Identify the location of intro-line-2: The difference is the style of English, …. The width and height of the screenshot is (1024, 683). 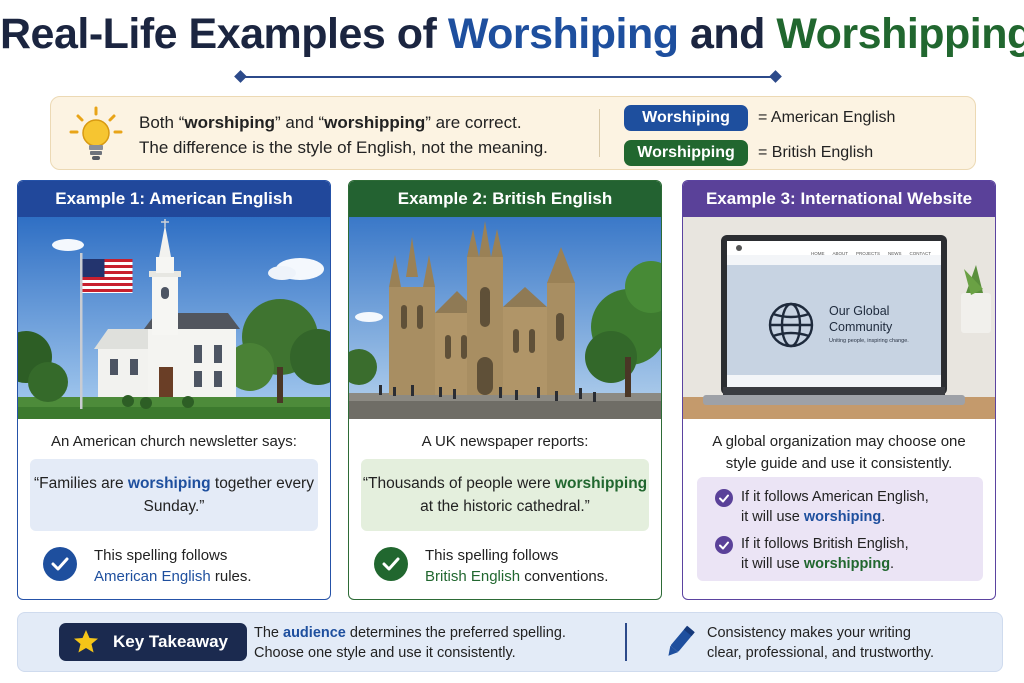
(343, 147).